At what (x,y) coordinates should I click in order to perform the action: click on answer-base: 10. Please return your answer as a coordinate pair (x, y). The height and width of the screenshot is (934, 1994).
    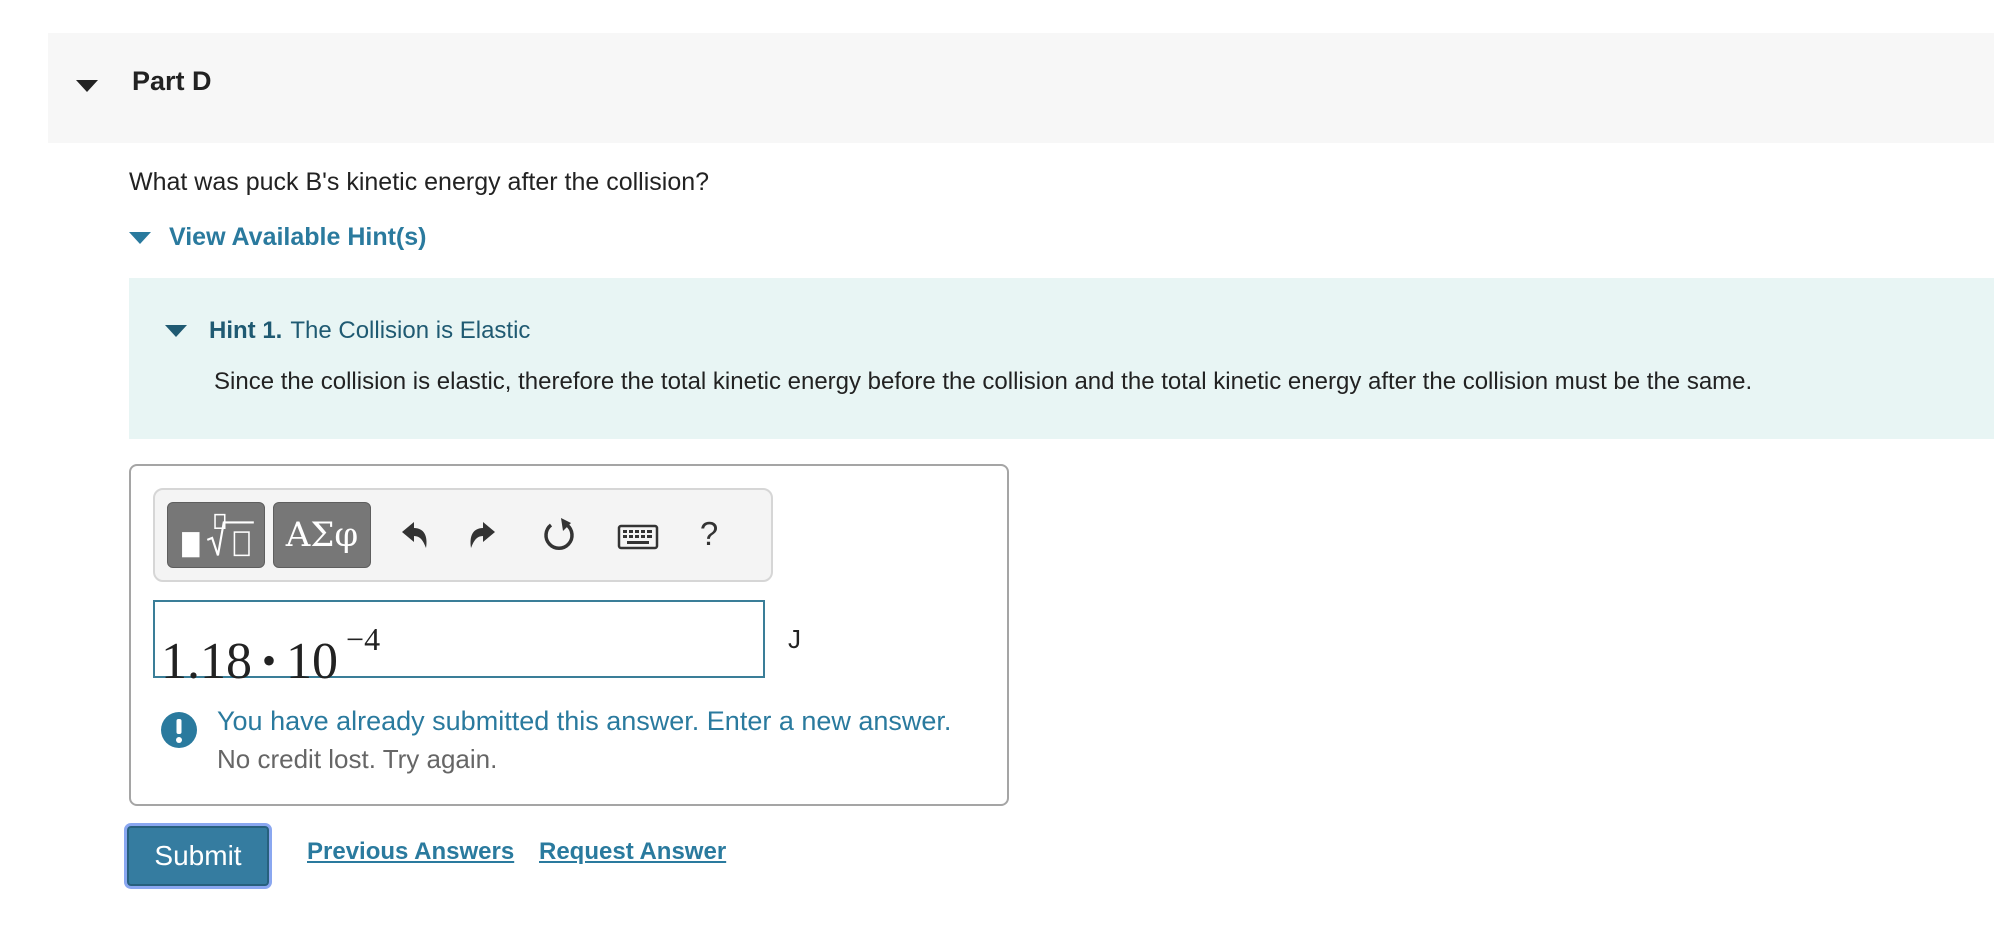
    Looking at the image, I should click on (312, 661).